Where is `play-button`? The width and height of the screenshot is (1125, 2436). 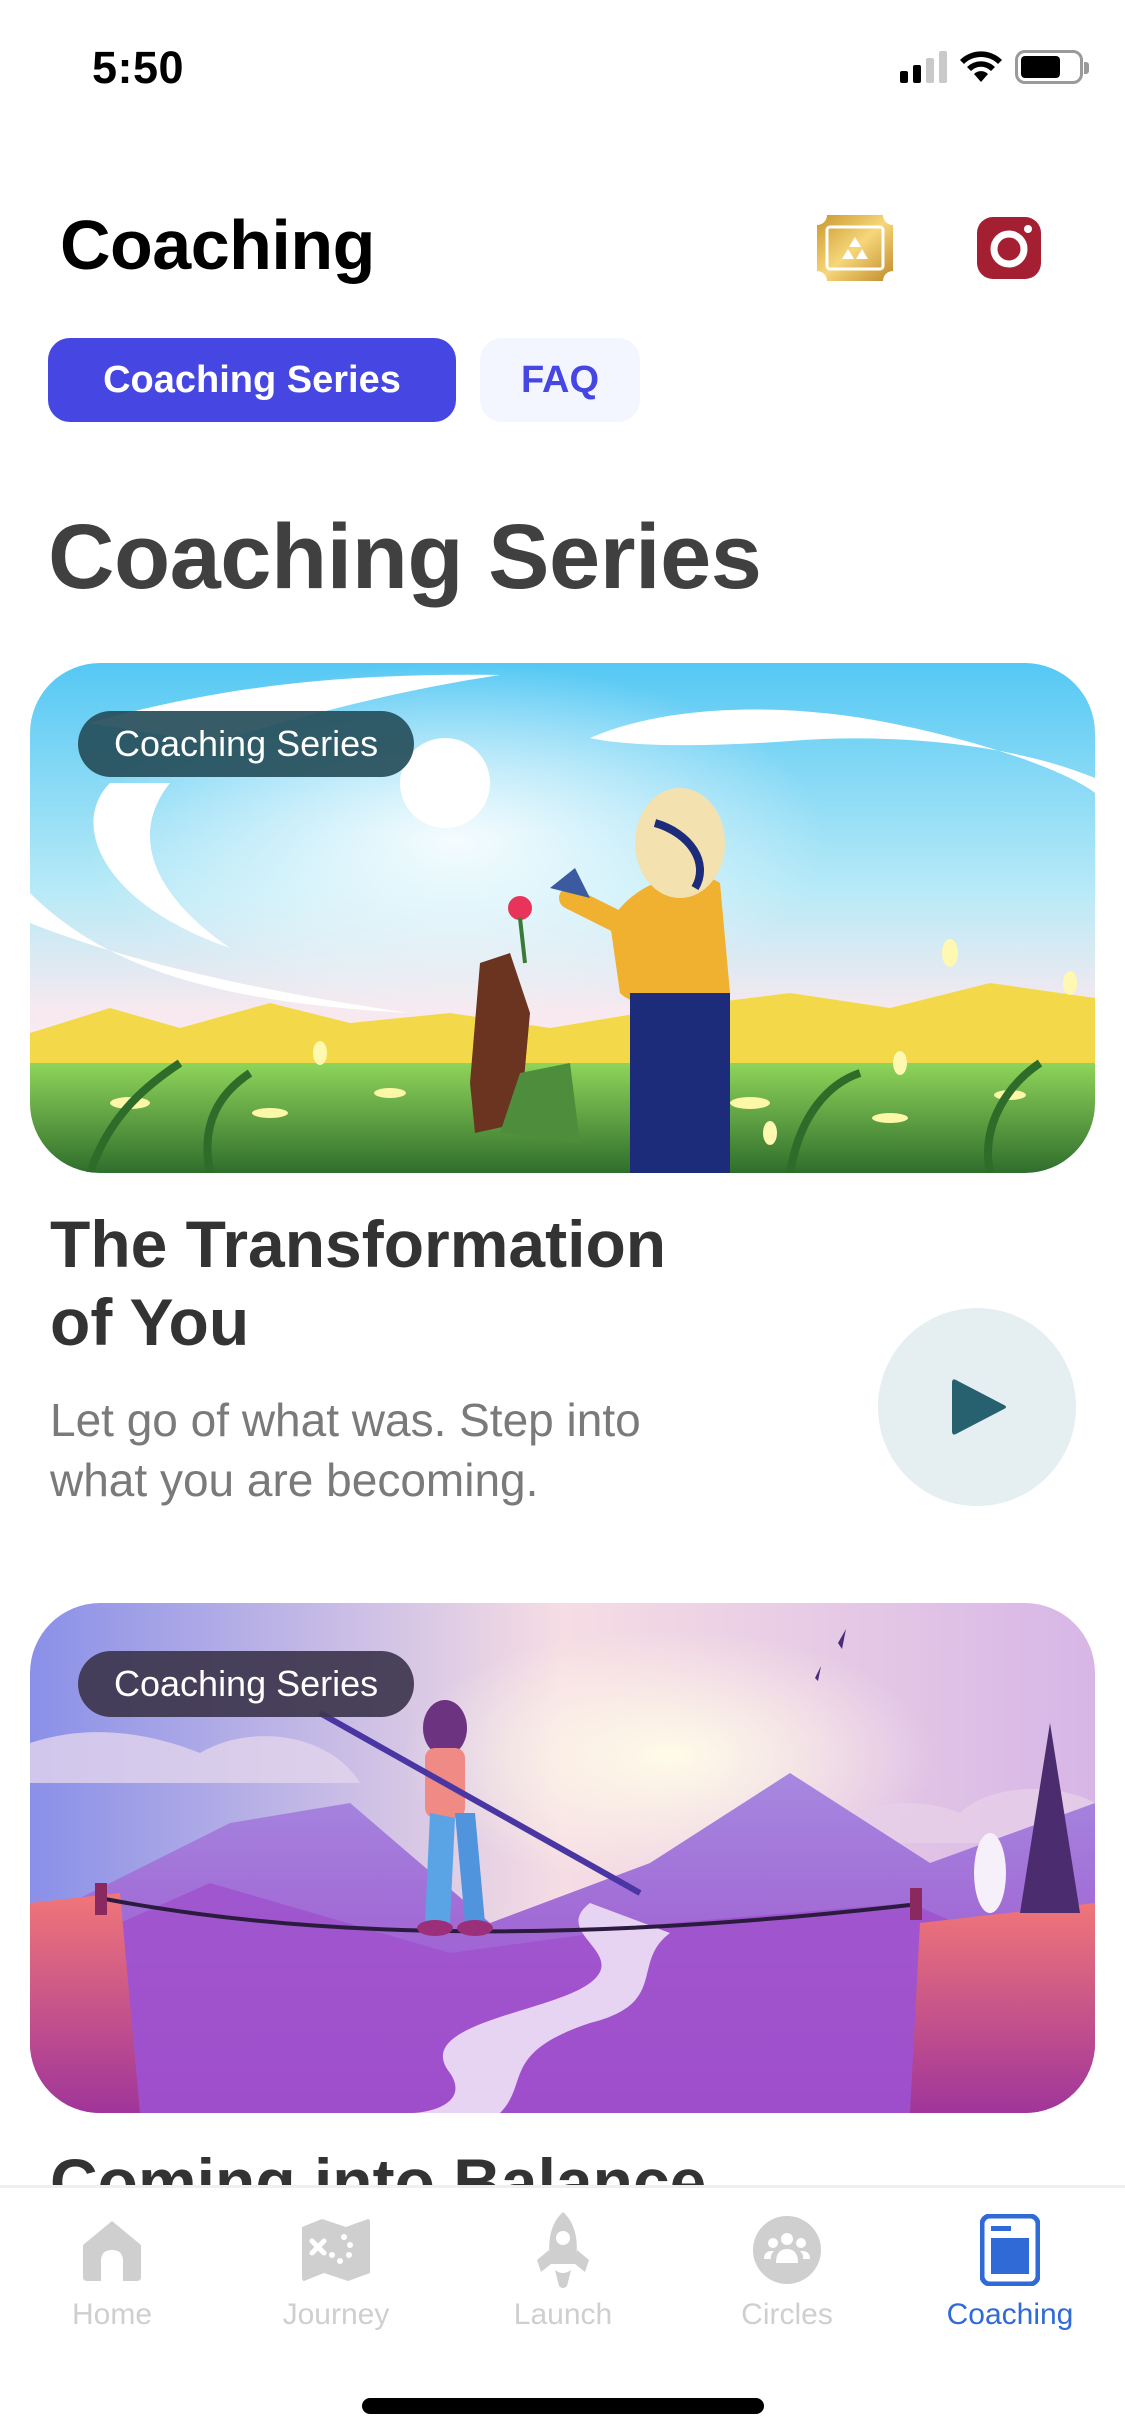 play-button is located at coordinates (977, 1407).